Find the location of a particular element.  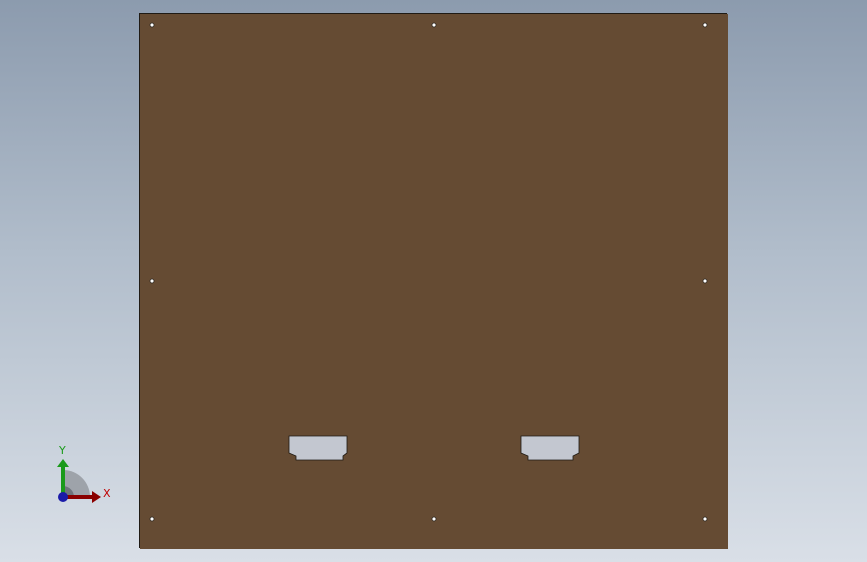

y-axis-label: Y is located at coordinates (62, 450).